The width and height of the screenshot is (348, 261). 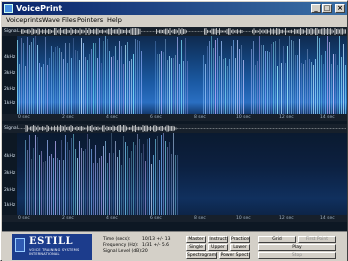 I want to click on instruct-button: Instruct, so click(x=218, y=239).